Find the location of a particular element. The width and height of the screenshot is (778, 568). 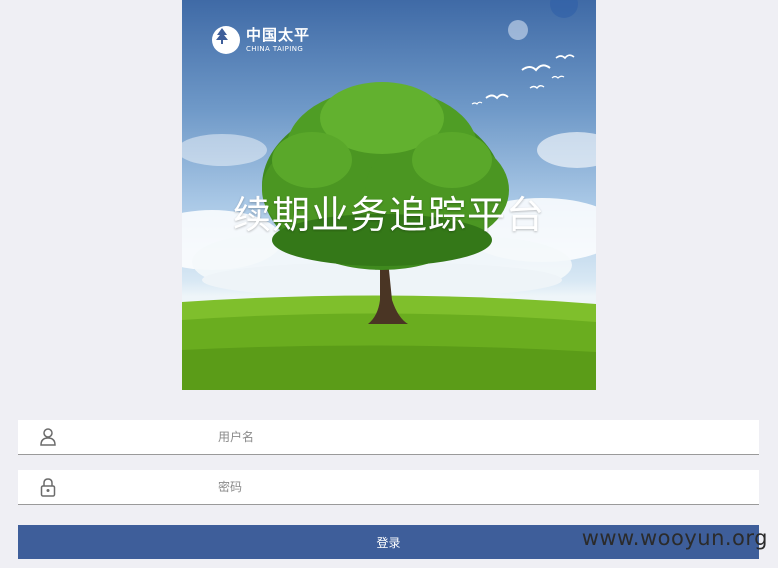

password-field is located at coordinates (388, 487).